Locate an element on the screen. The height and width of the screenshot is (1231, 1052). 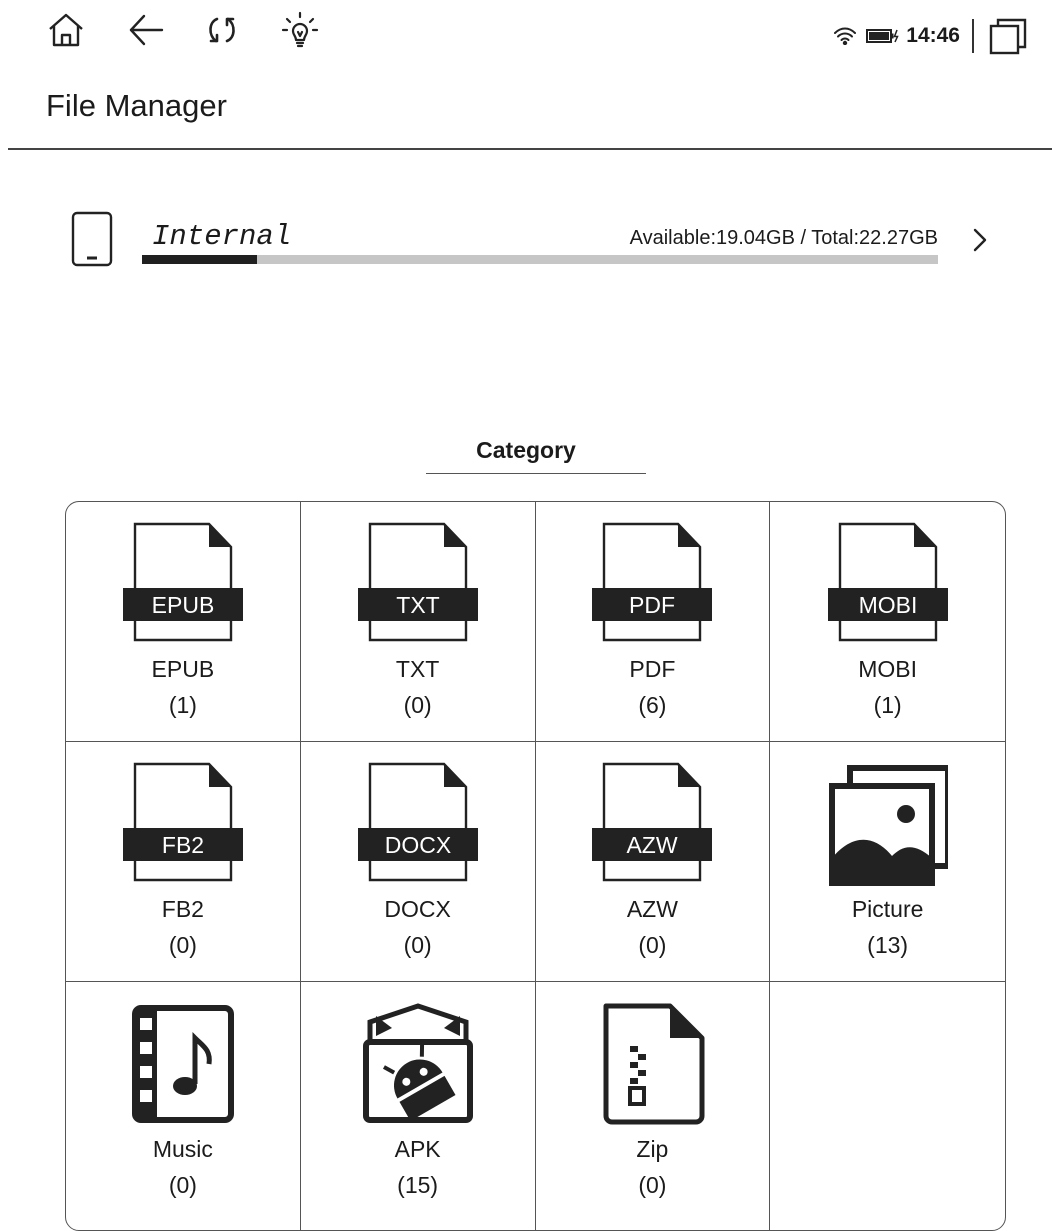
category-count: (13) is located at coordinates (888, 945).